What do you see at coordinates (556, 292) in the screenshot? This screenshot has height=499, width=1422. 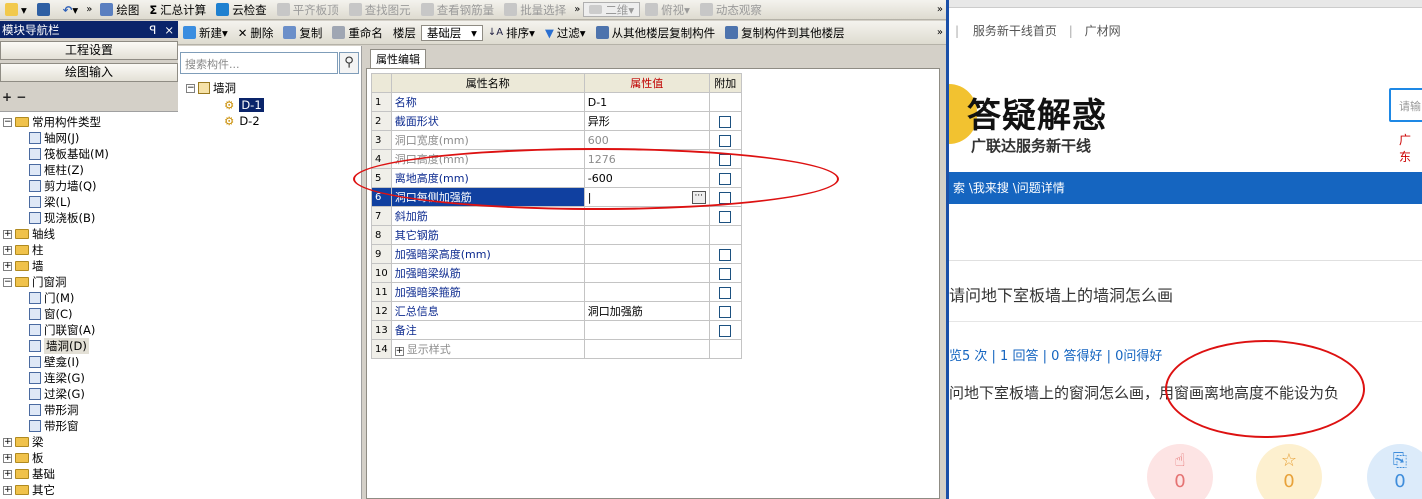 I see `property-row: 11 加强暗梁箍筋` at bounding box center [556, 292].